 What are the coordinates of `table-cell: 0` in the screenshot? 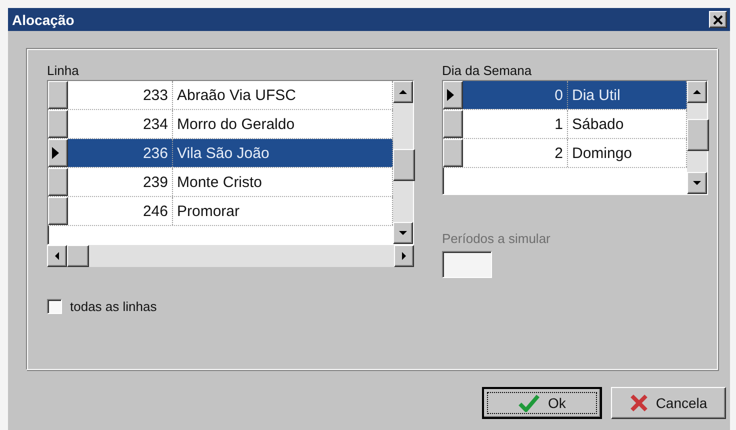 It's located at (515, 95).